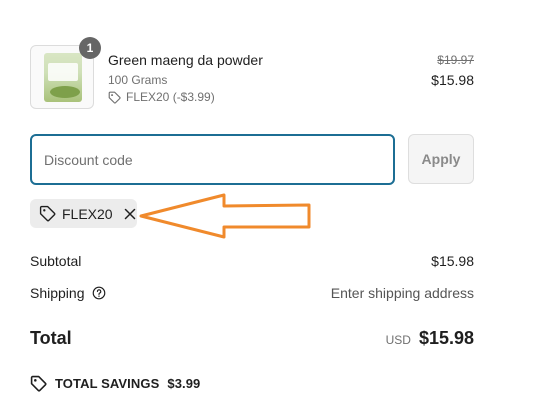 The width and height of the screenshot is (539, 401). What do you see at coordinates (57, 293) in the screenshot?
I see `shipping-label: Shipping` at bounding box center [57, 293].